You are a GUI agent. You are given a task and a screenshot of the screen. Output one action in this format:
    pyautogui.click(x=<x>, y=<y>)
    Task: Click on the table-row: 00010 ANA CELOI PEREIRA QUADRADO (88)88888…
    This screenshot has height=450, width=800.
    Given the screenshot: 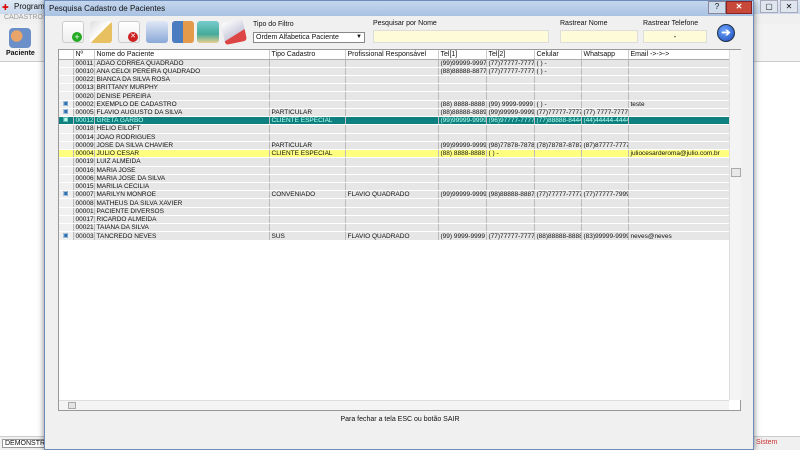 What is the action you would take?
    pyautogui.click(x=394, y=71)
    